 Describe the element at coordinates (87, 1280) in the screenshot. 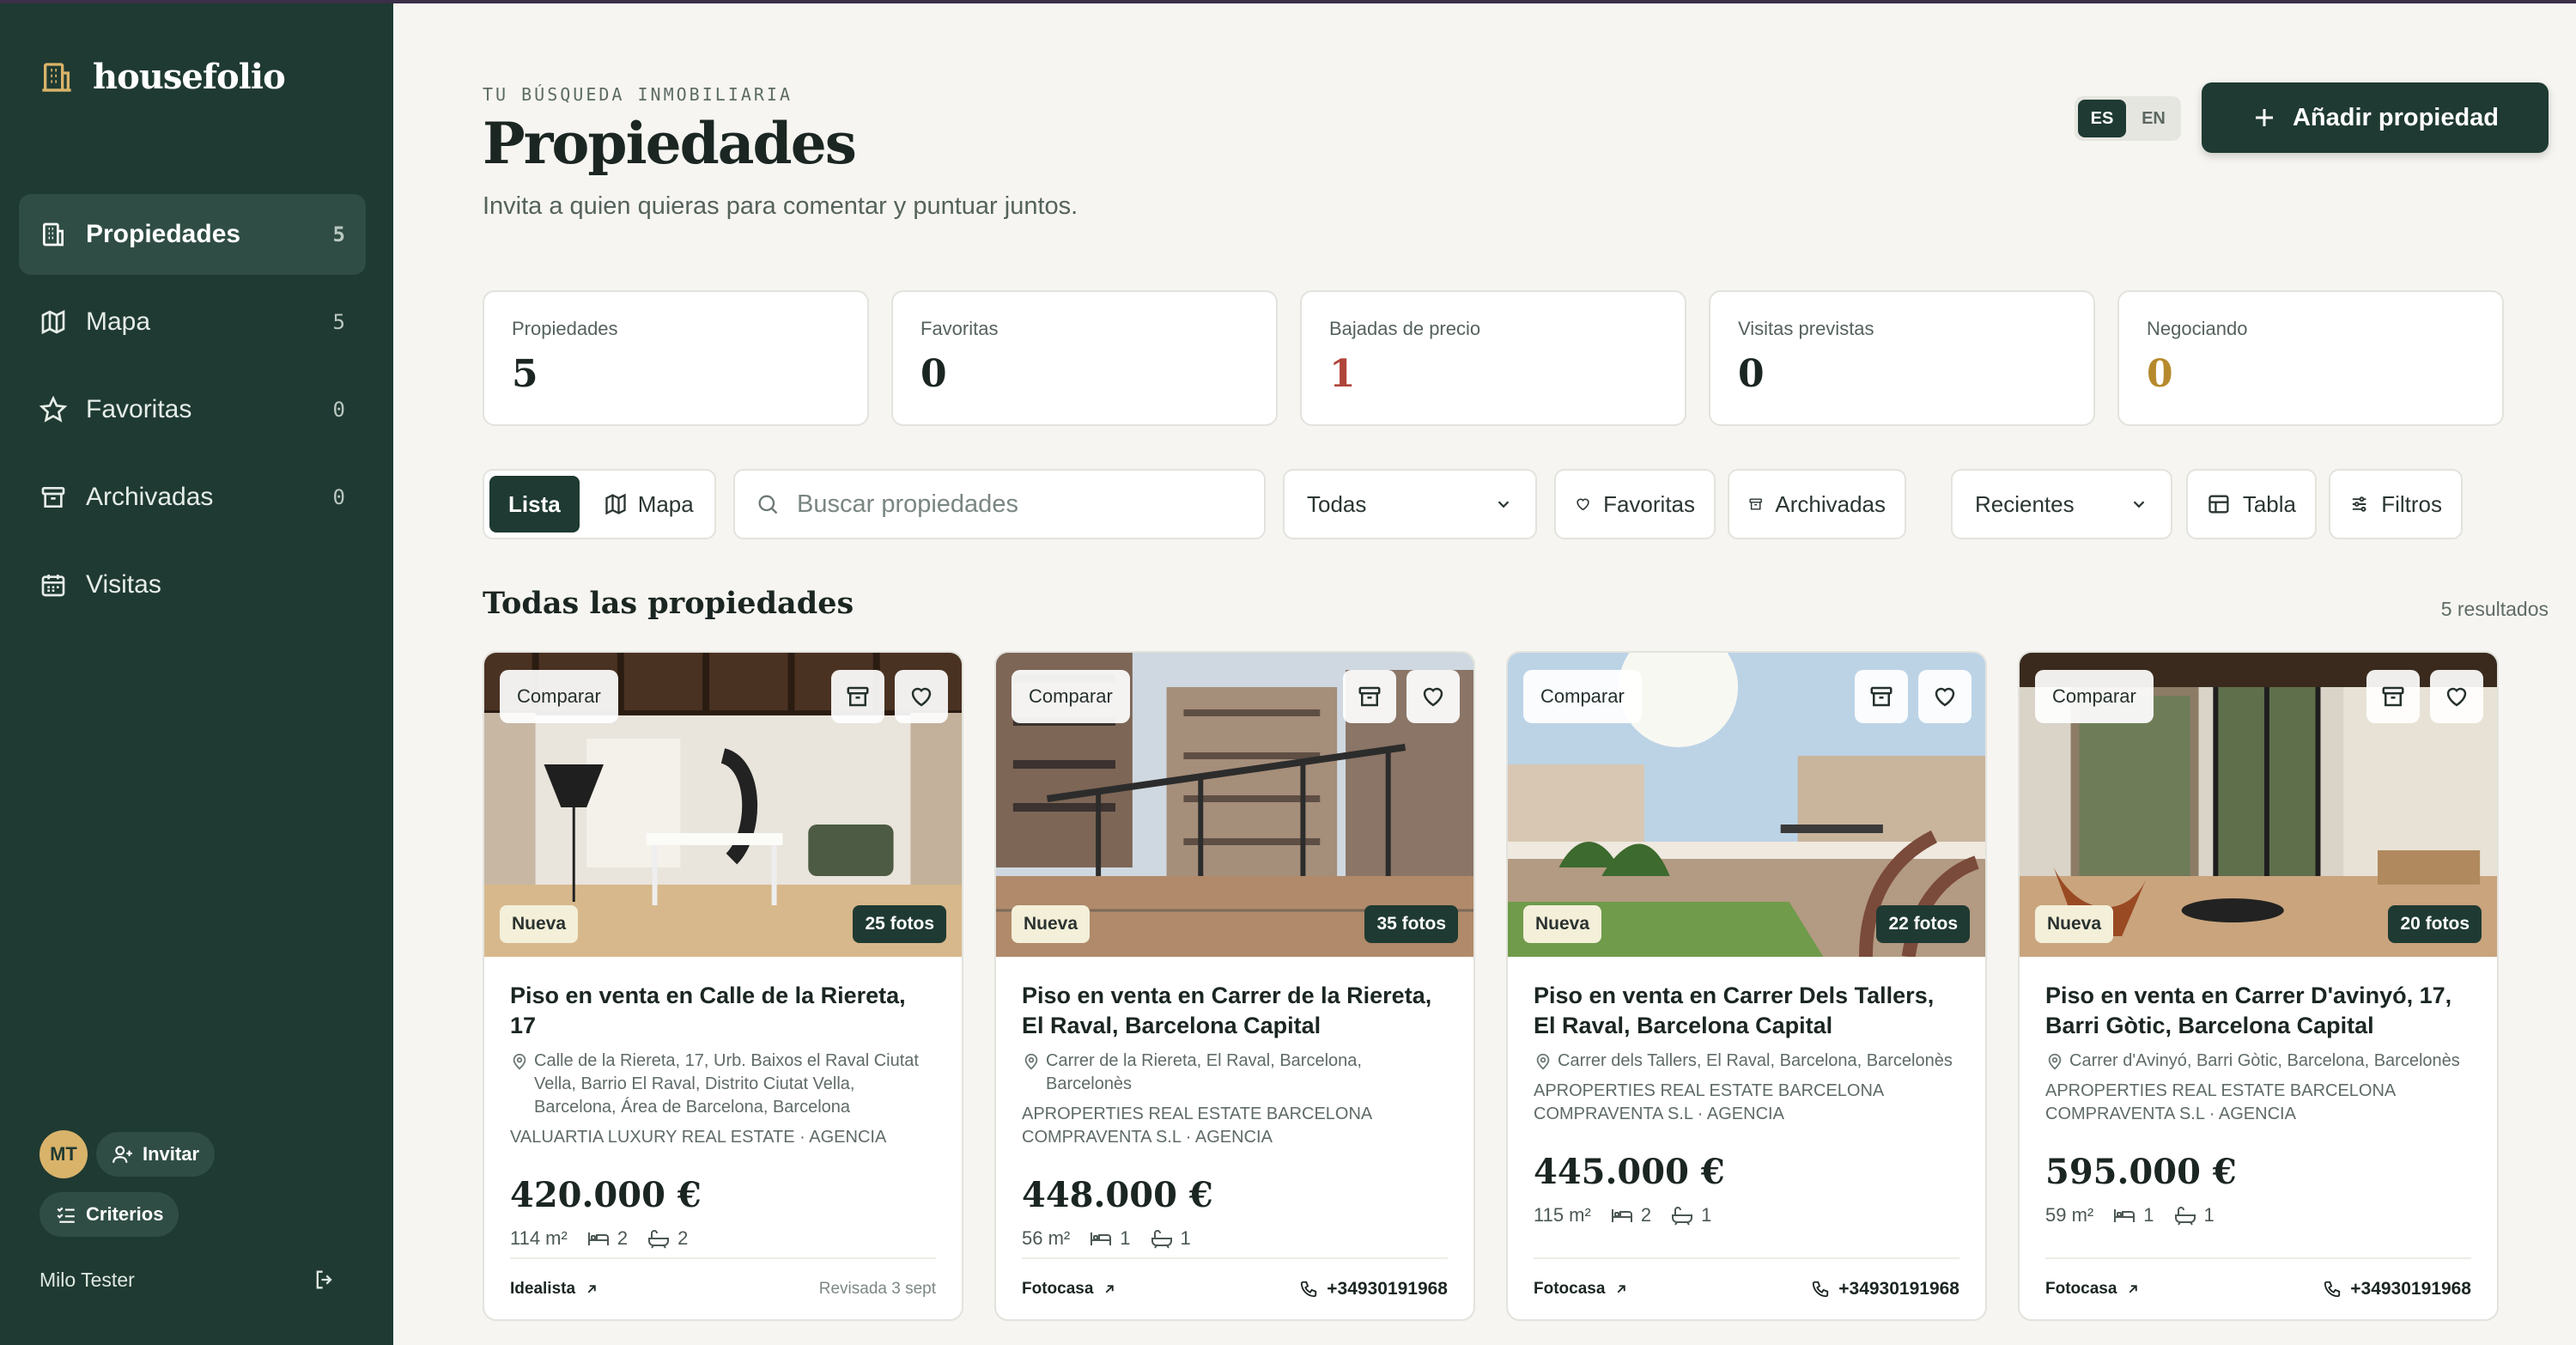

I see `user-name: Milo Tester` at that location.